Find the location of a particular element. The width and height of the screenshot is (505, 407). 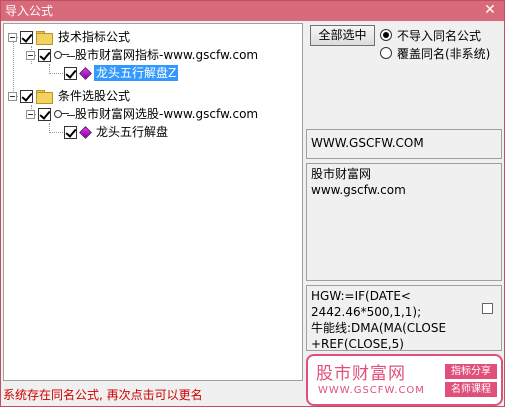

status-message: 系统存在同名公式, 再次点击可以更名 is located at coordinates (103, 395).